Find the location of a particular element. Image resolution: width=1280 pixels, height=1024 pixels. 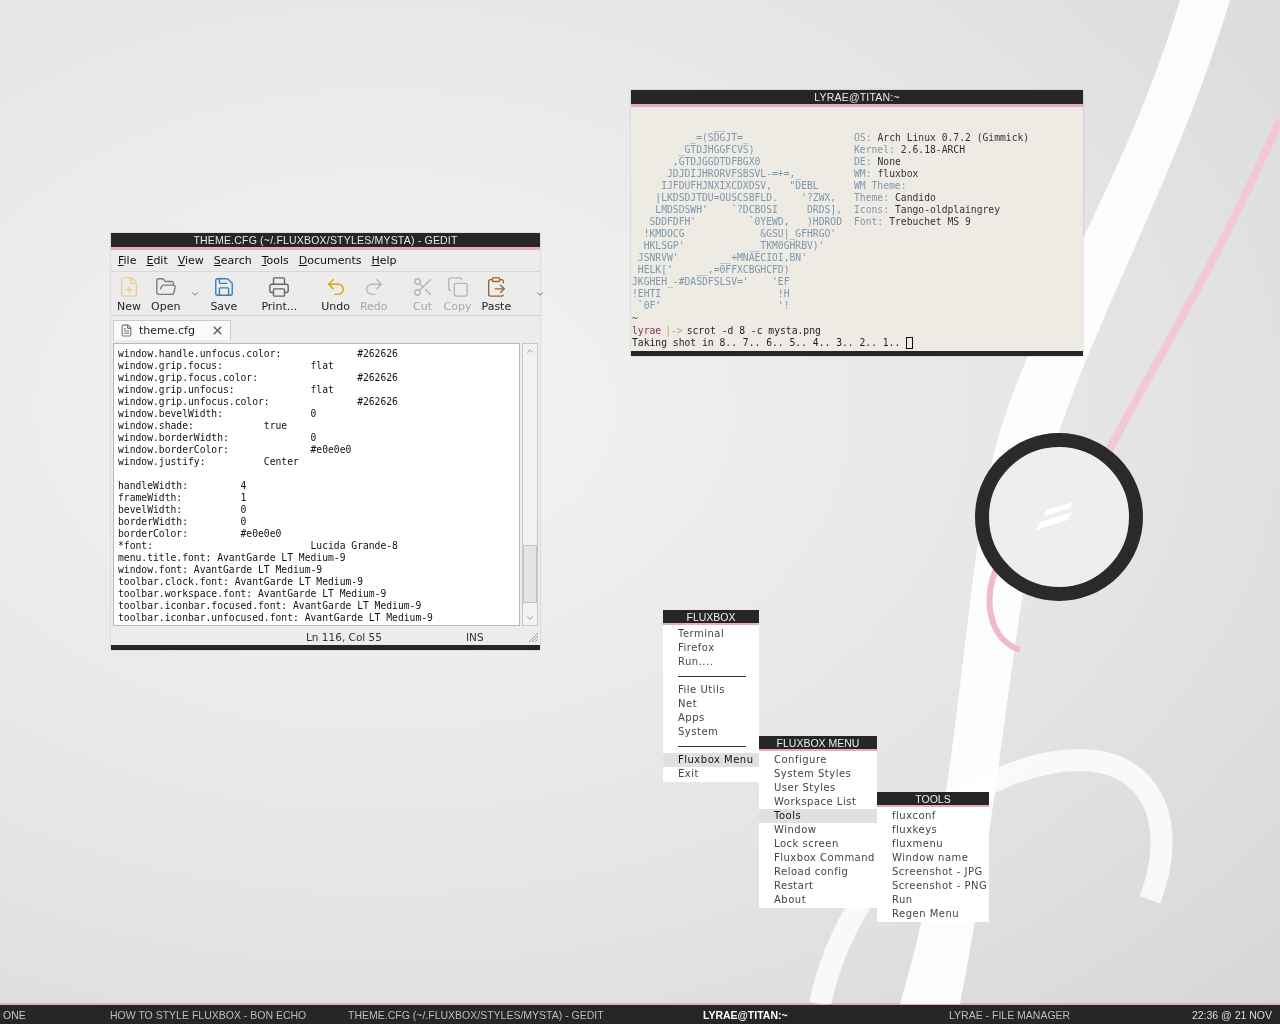

menu-item: Firefox is located at coordinates (711, 648).